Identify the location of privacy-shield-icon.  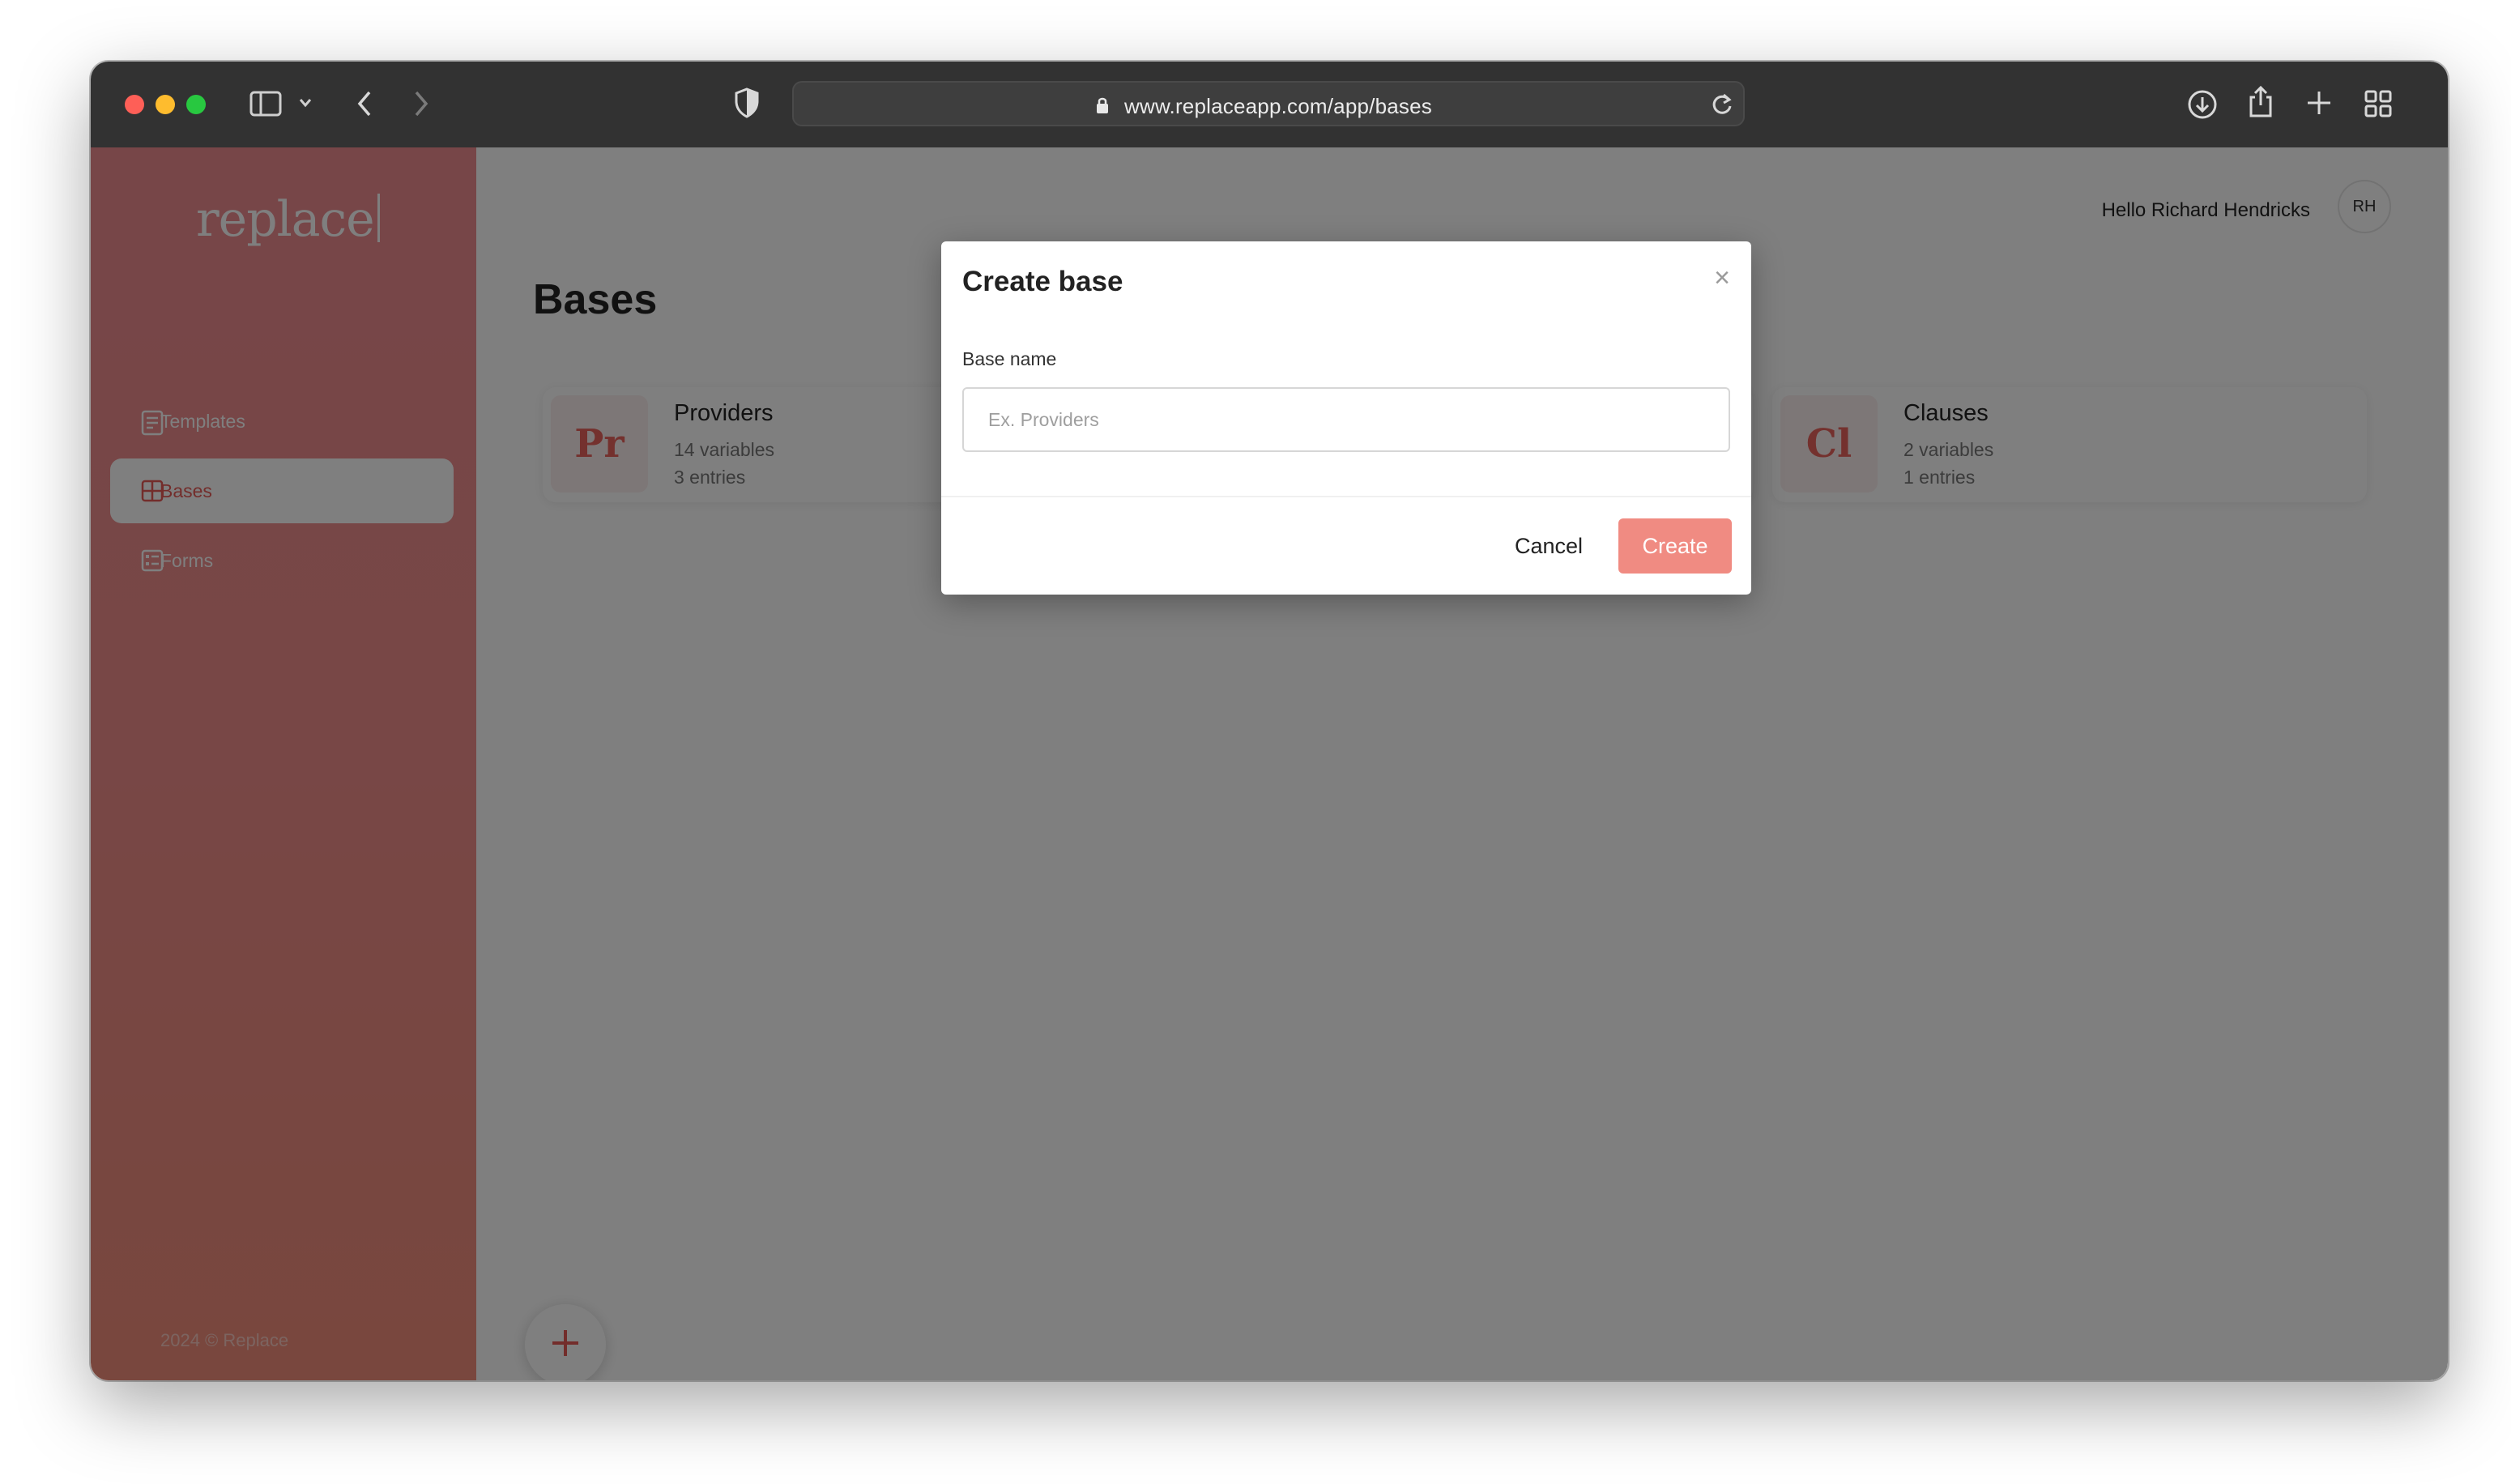
(747, 102).